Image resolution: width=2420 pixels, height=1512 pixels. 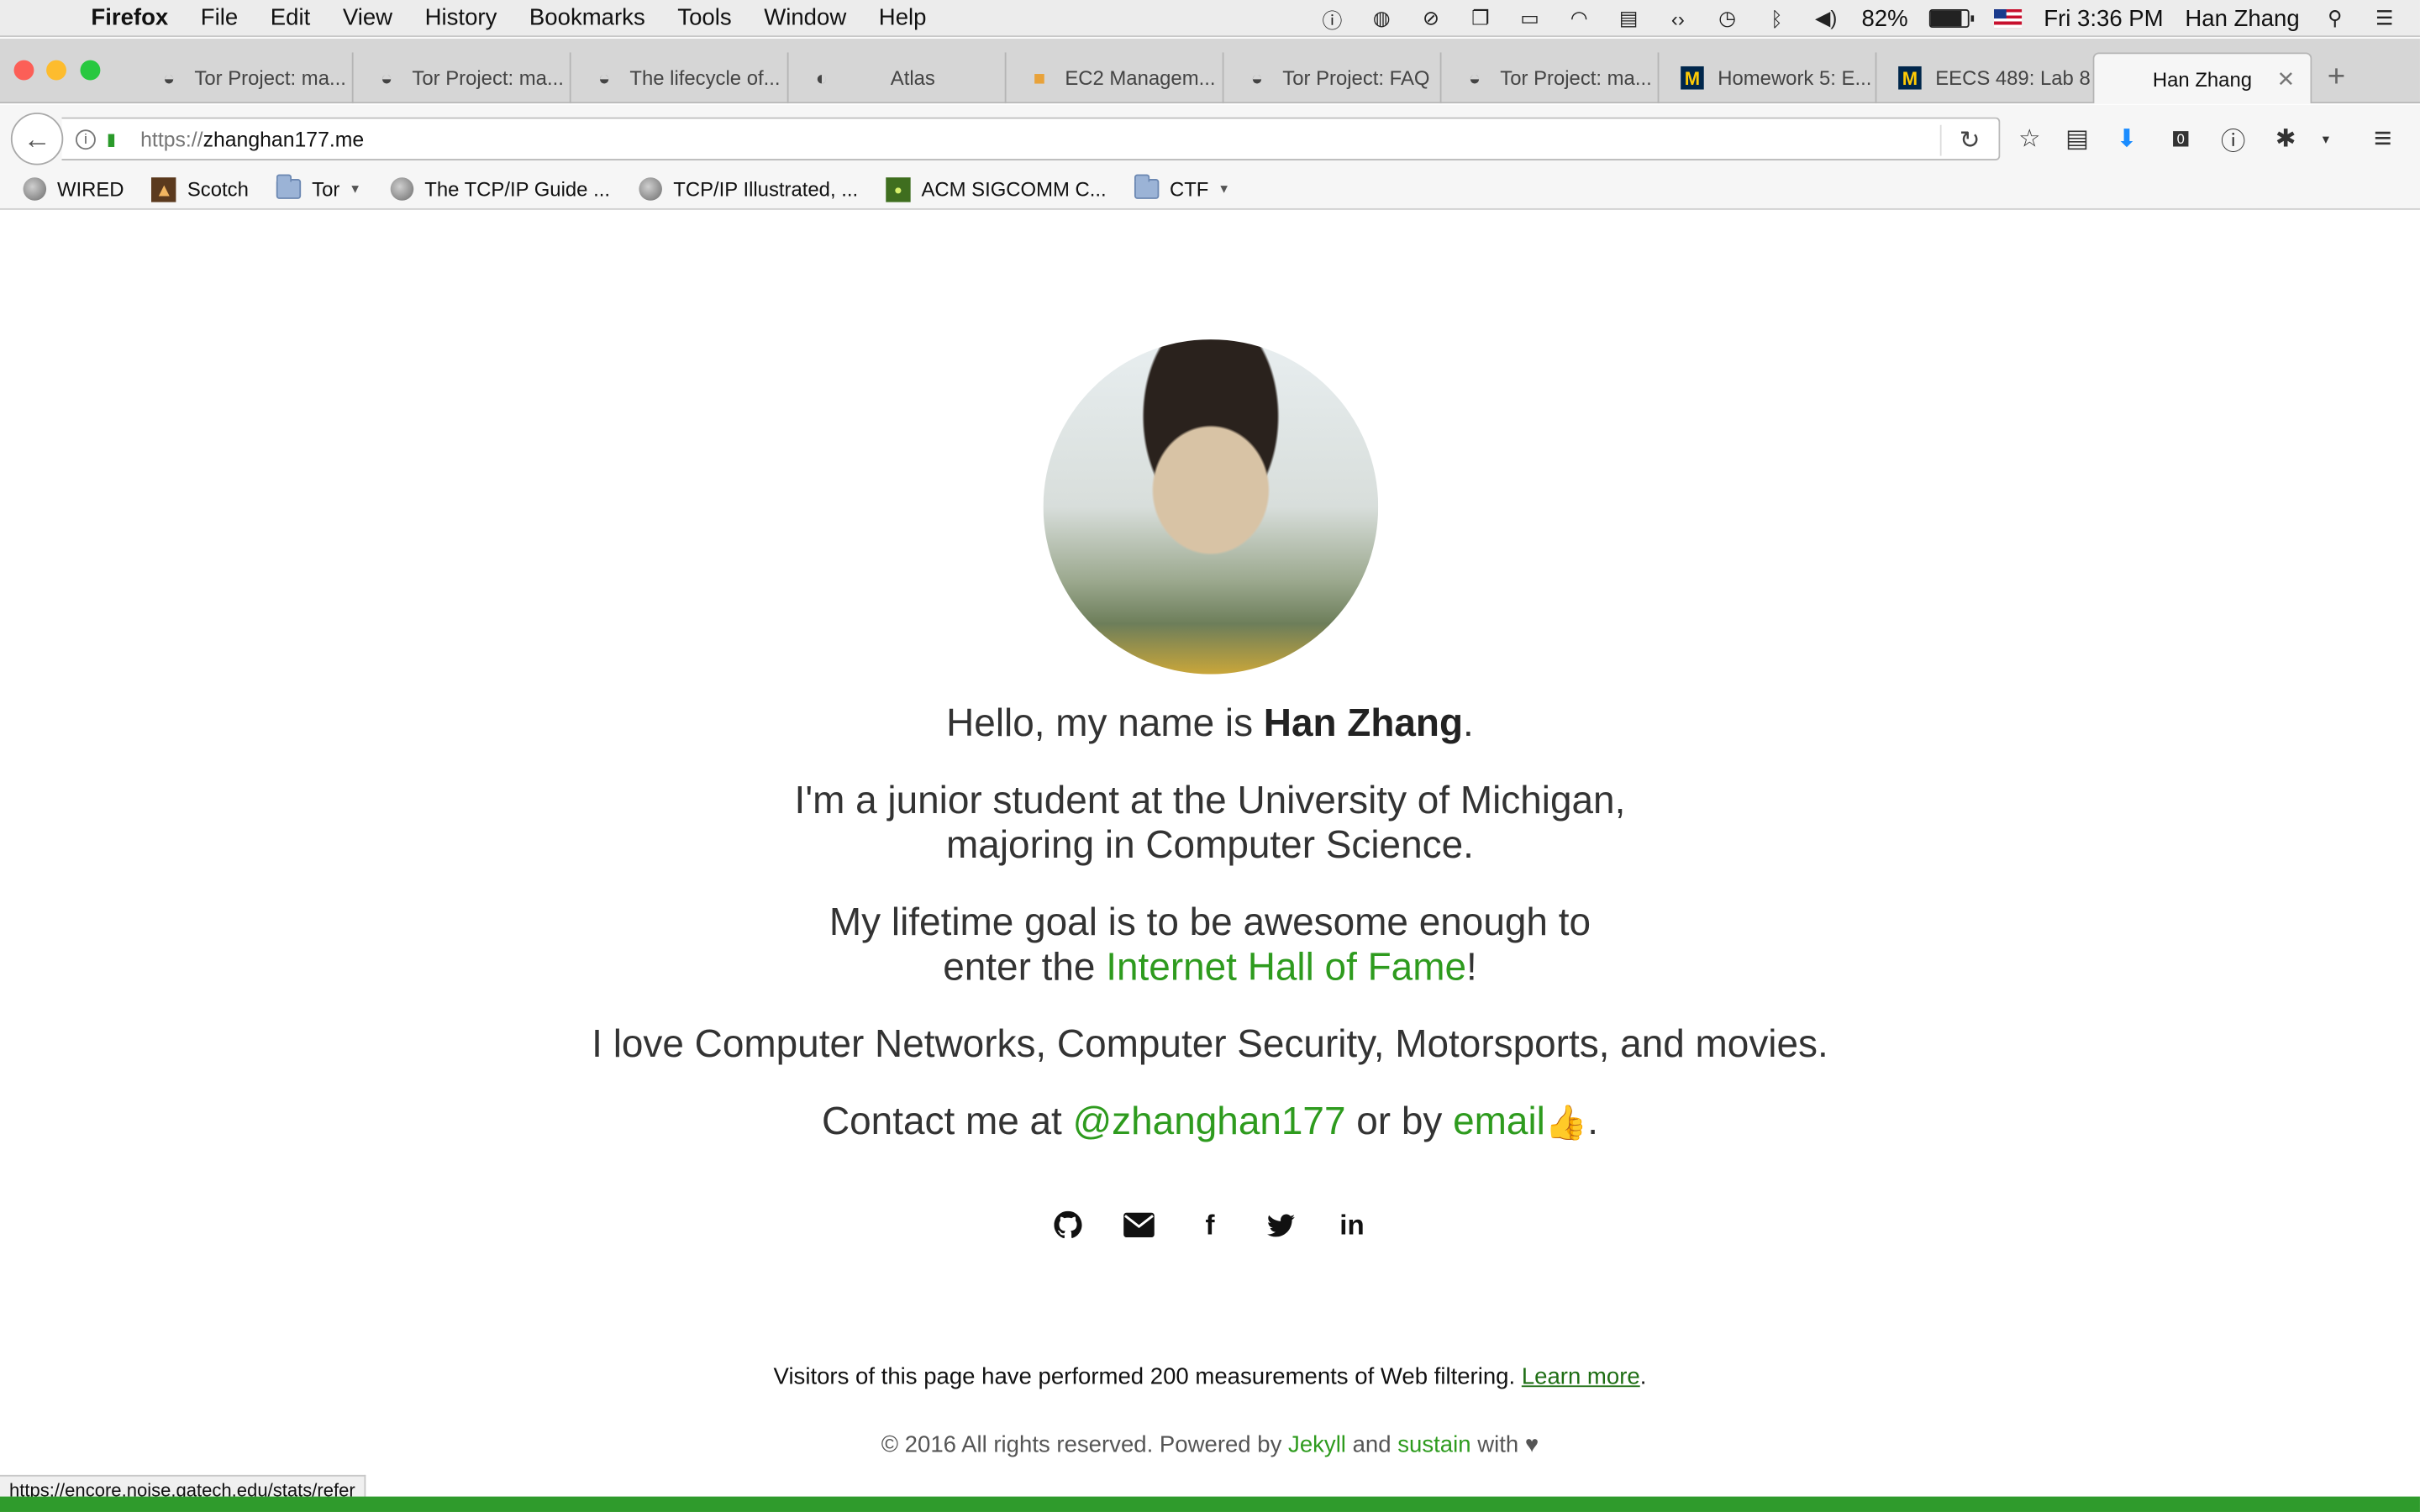 What do you see at coordinates (1984, 77) in the screenshot?
I see `tab-8: M EECS 489: Lab 8` at bounding box center [1984, 77].